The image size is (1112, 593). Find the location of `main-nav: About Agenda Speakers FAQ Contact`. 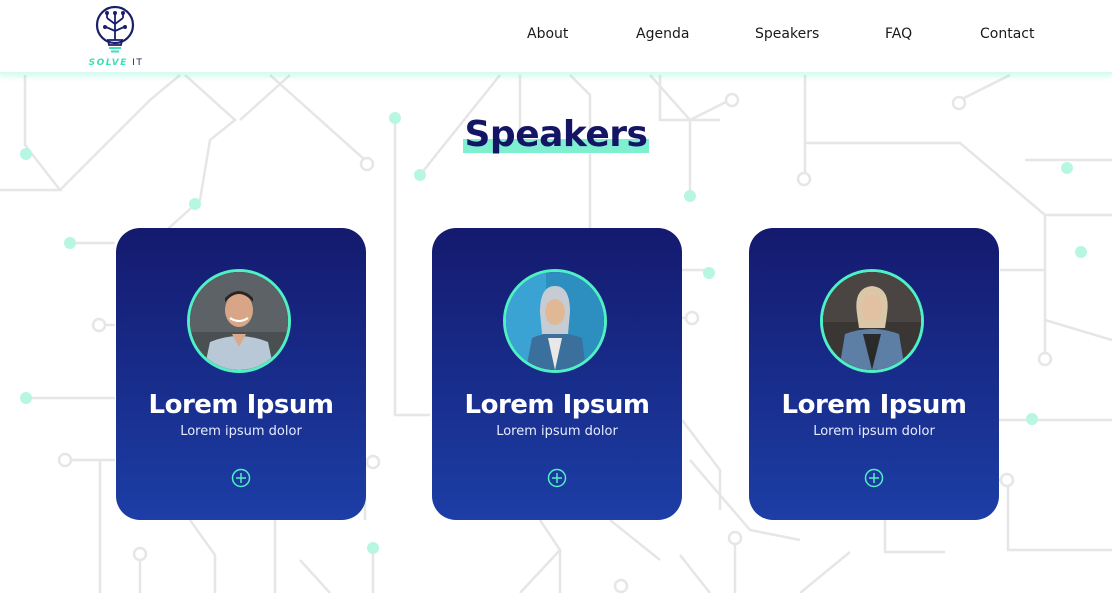

main-nav: About Agenda Speakers FAQ Contact is located at coordinates (556, 36).